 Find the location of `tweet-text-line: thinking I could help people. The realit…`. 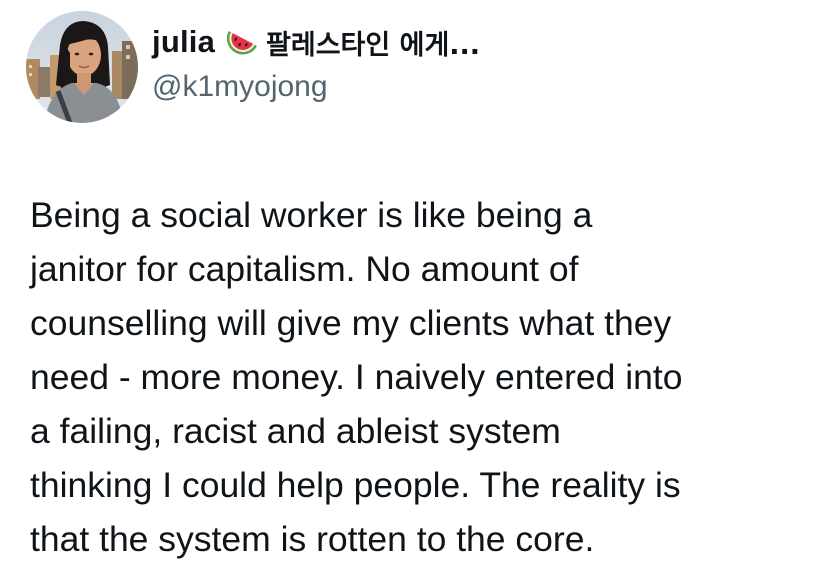

tweet-text-line: thinking I could help people. The realit… is located at coordinates (355, 485).